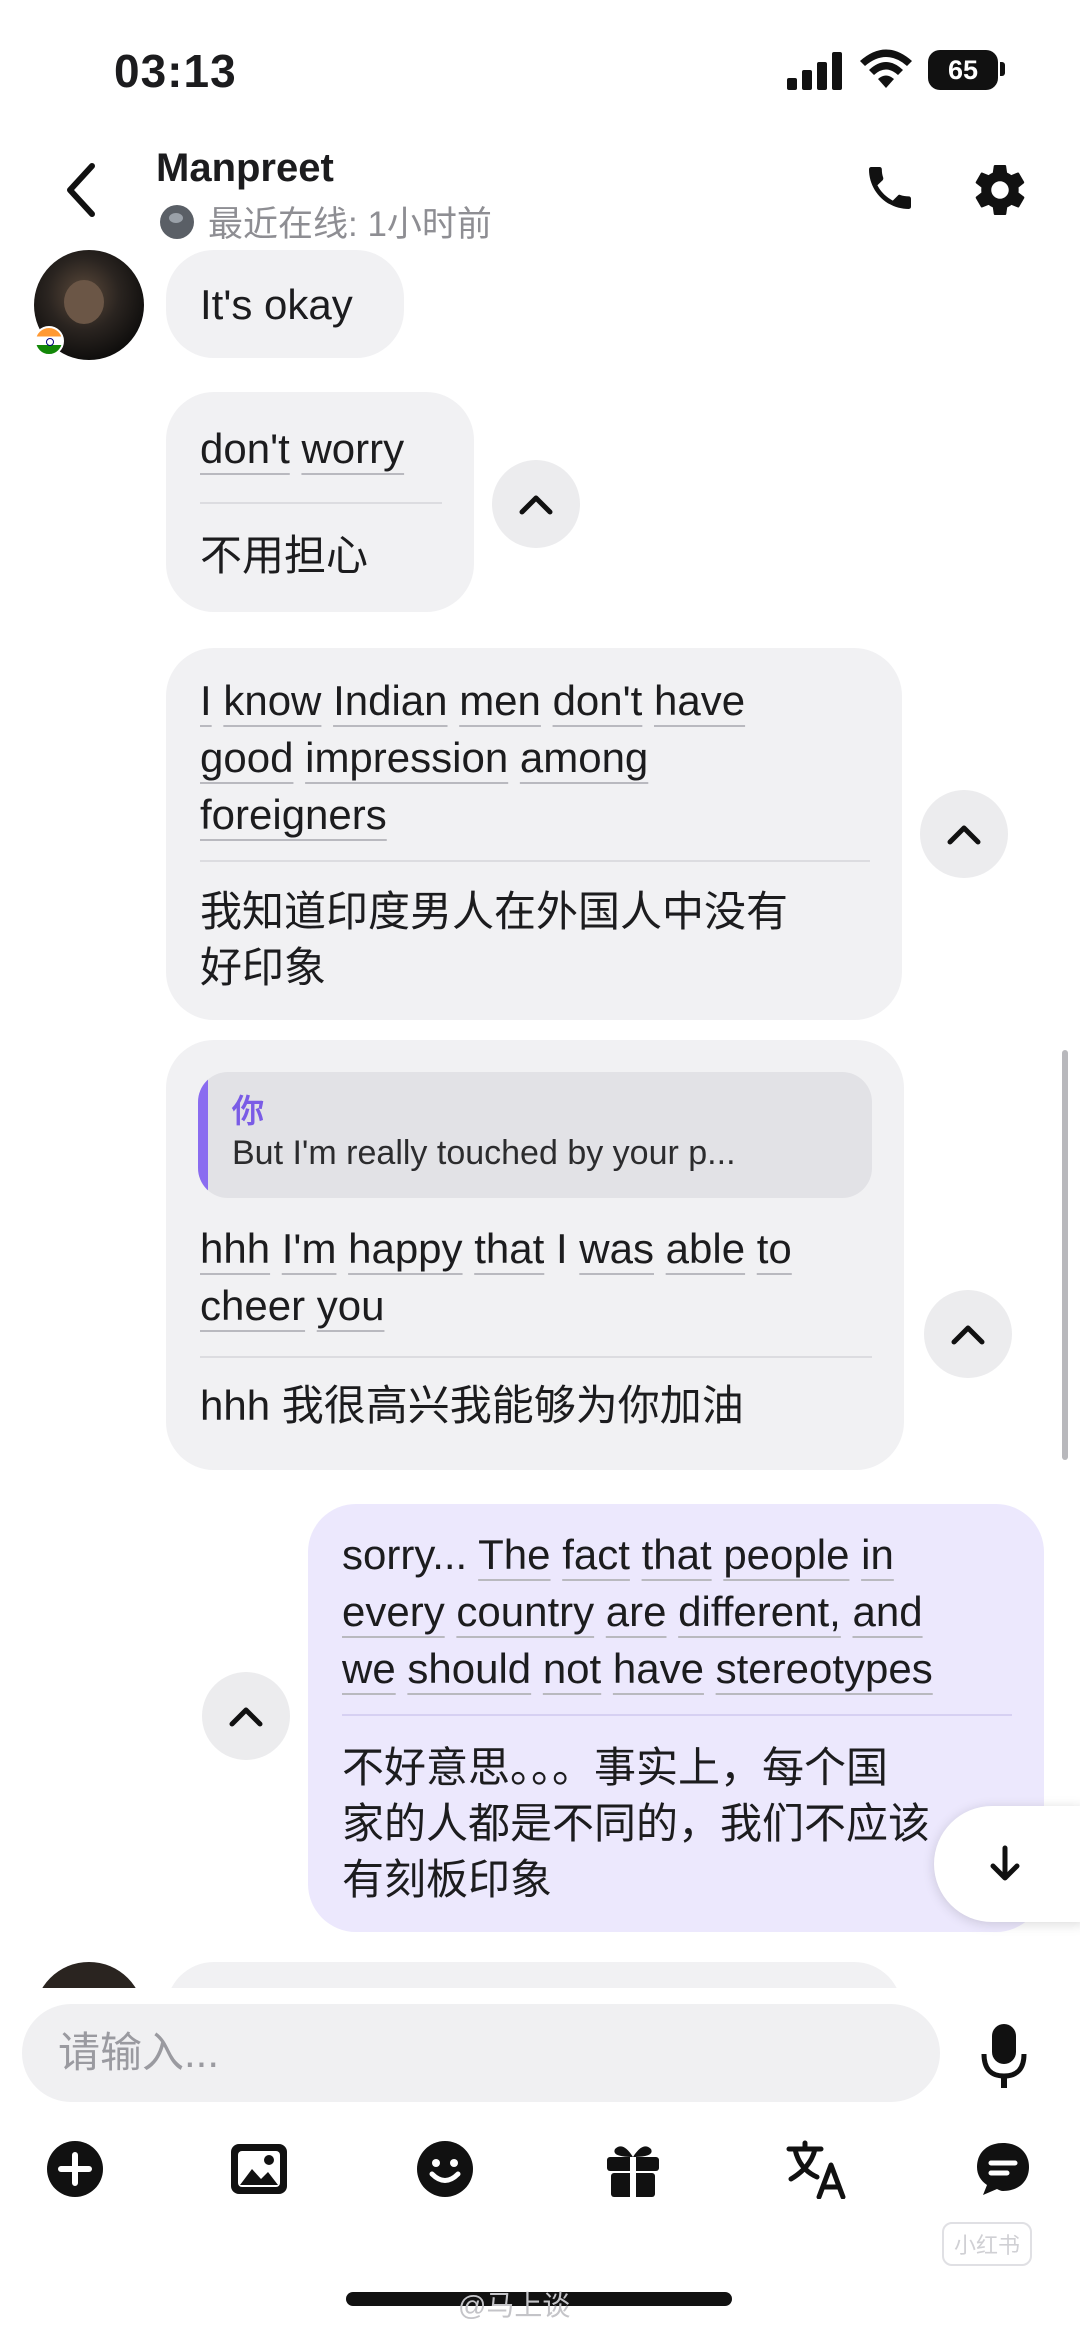  What do you see at coordinates (496, 1305) in the screenshot?
I see `text-line: cheer you` at bounding box center [496, 1305].